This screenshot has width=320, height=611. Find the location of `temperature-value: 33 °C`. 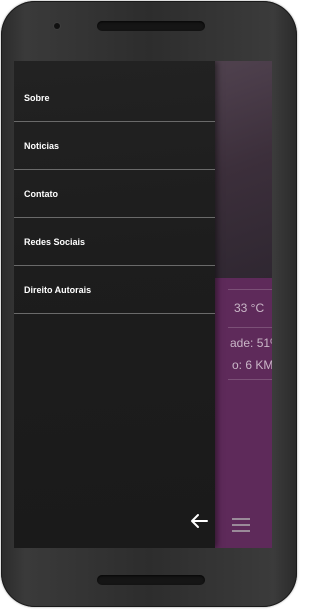

temperature-value: 33 °C is located at coordinates (249, 308).